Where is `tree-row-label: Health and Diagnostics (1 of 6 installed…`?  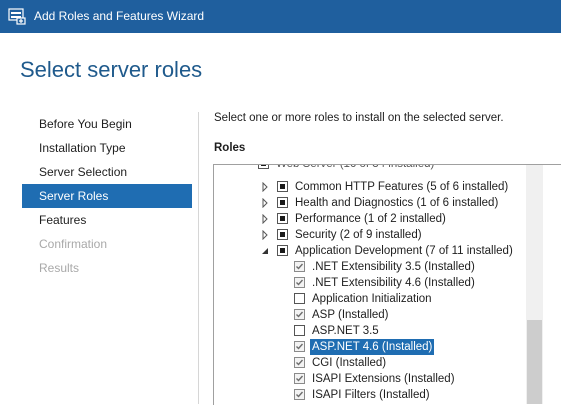 tree-row-label: Health and Diagnostics (1 of 6 installed… is located at coordinates (397, 203).